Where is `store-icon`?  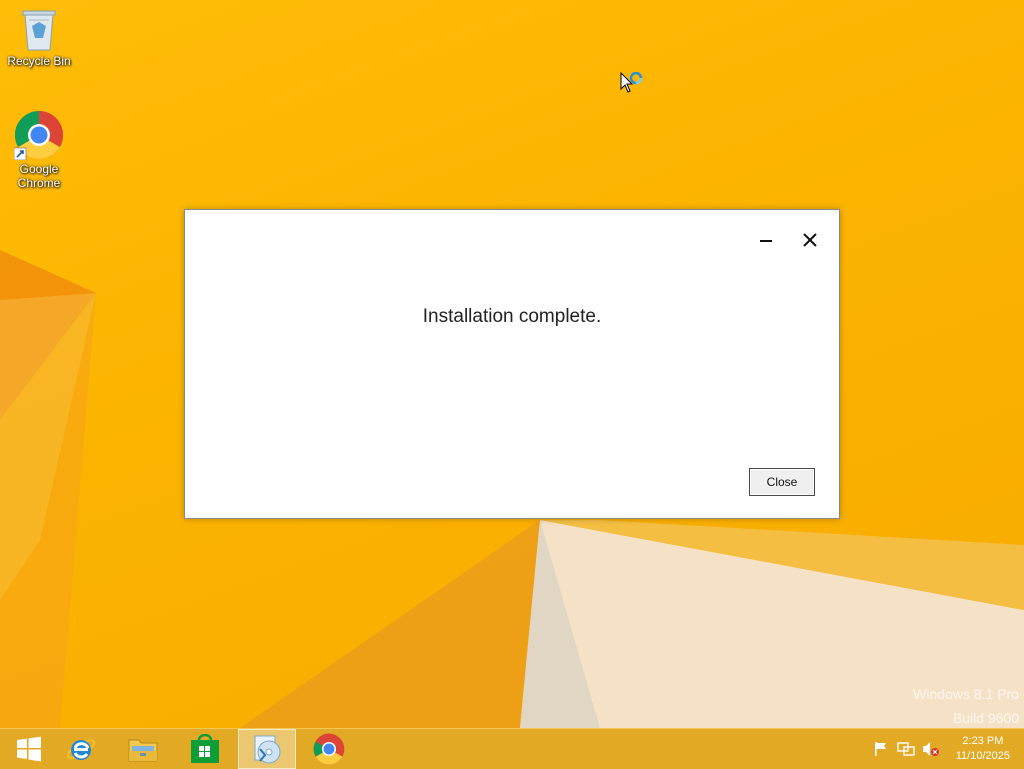 store-icon is located at coordinates (205, 748).